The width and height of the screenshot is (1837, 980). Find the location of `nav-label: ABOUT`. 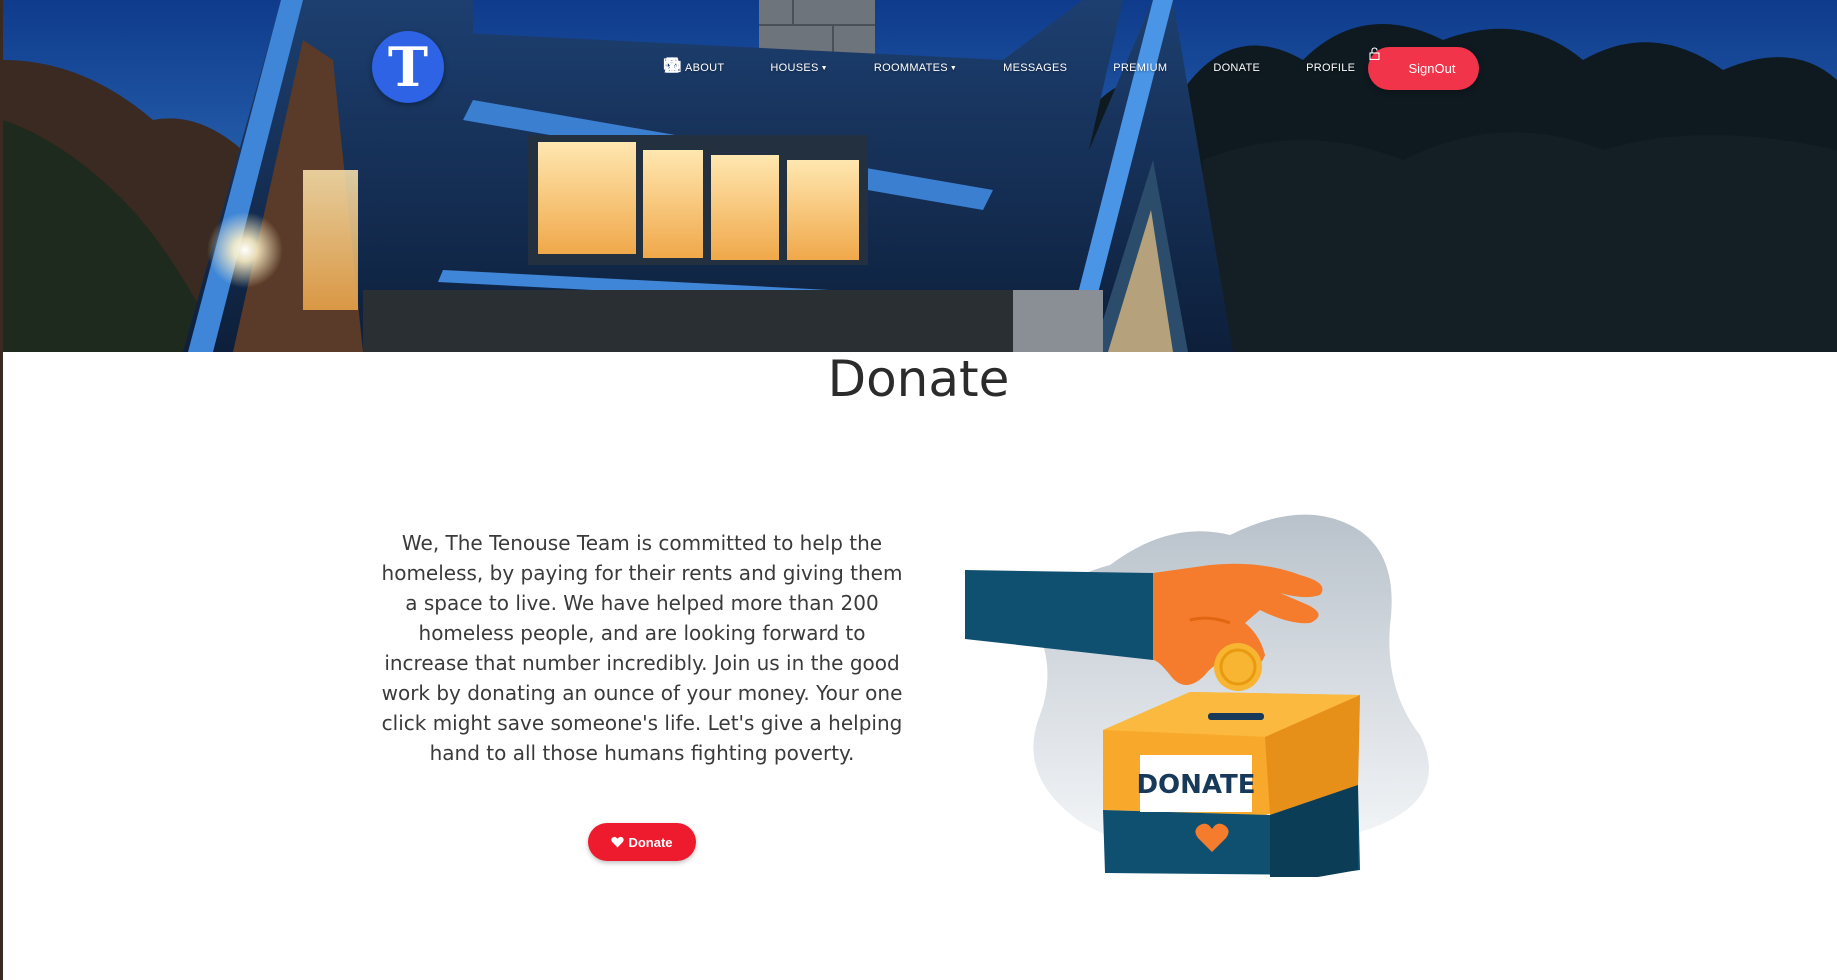

nav-label: ABOUT is located at coordinates (705, 68).